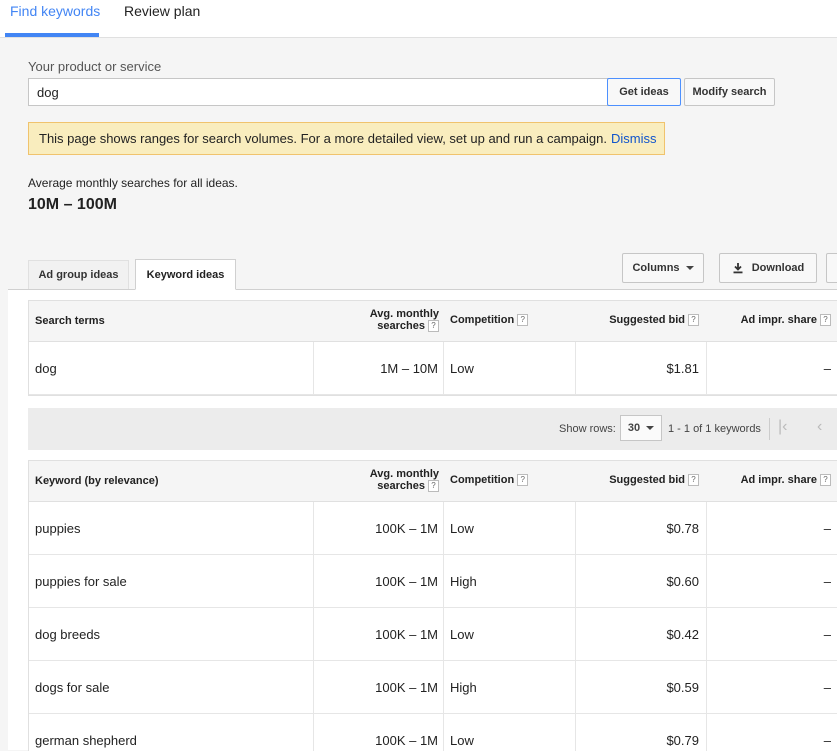  Describe the element at coordinates (46, 368) in the screenshot. I see `keyword-cell: dog` at that location.